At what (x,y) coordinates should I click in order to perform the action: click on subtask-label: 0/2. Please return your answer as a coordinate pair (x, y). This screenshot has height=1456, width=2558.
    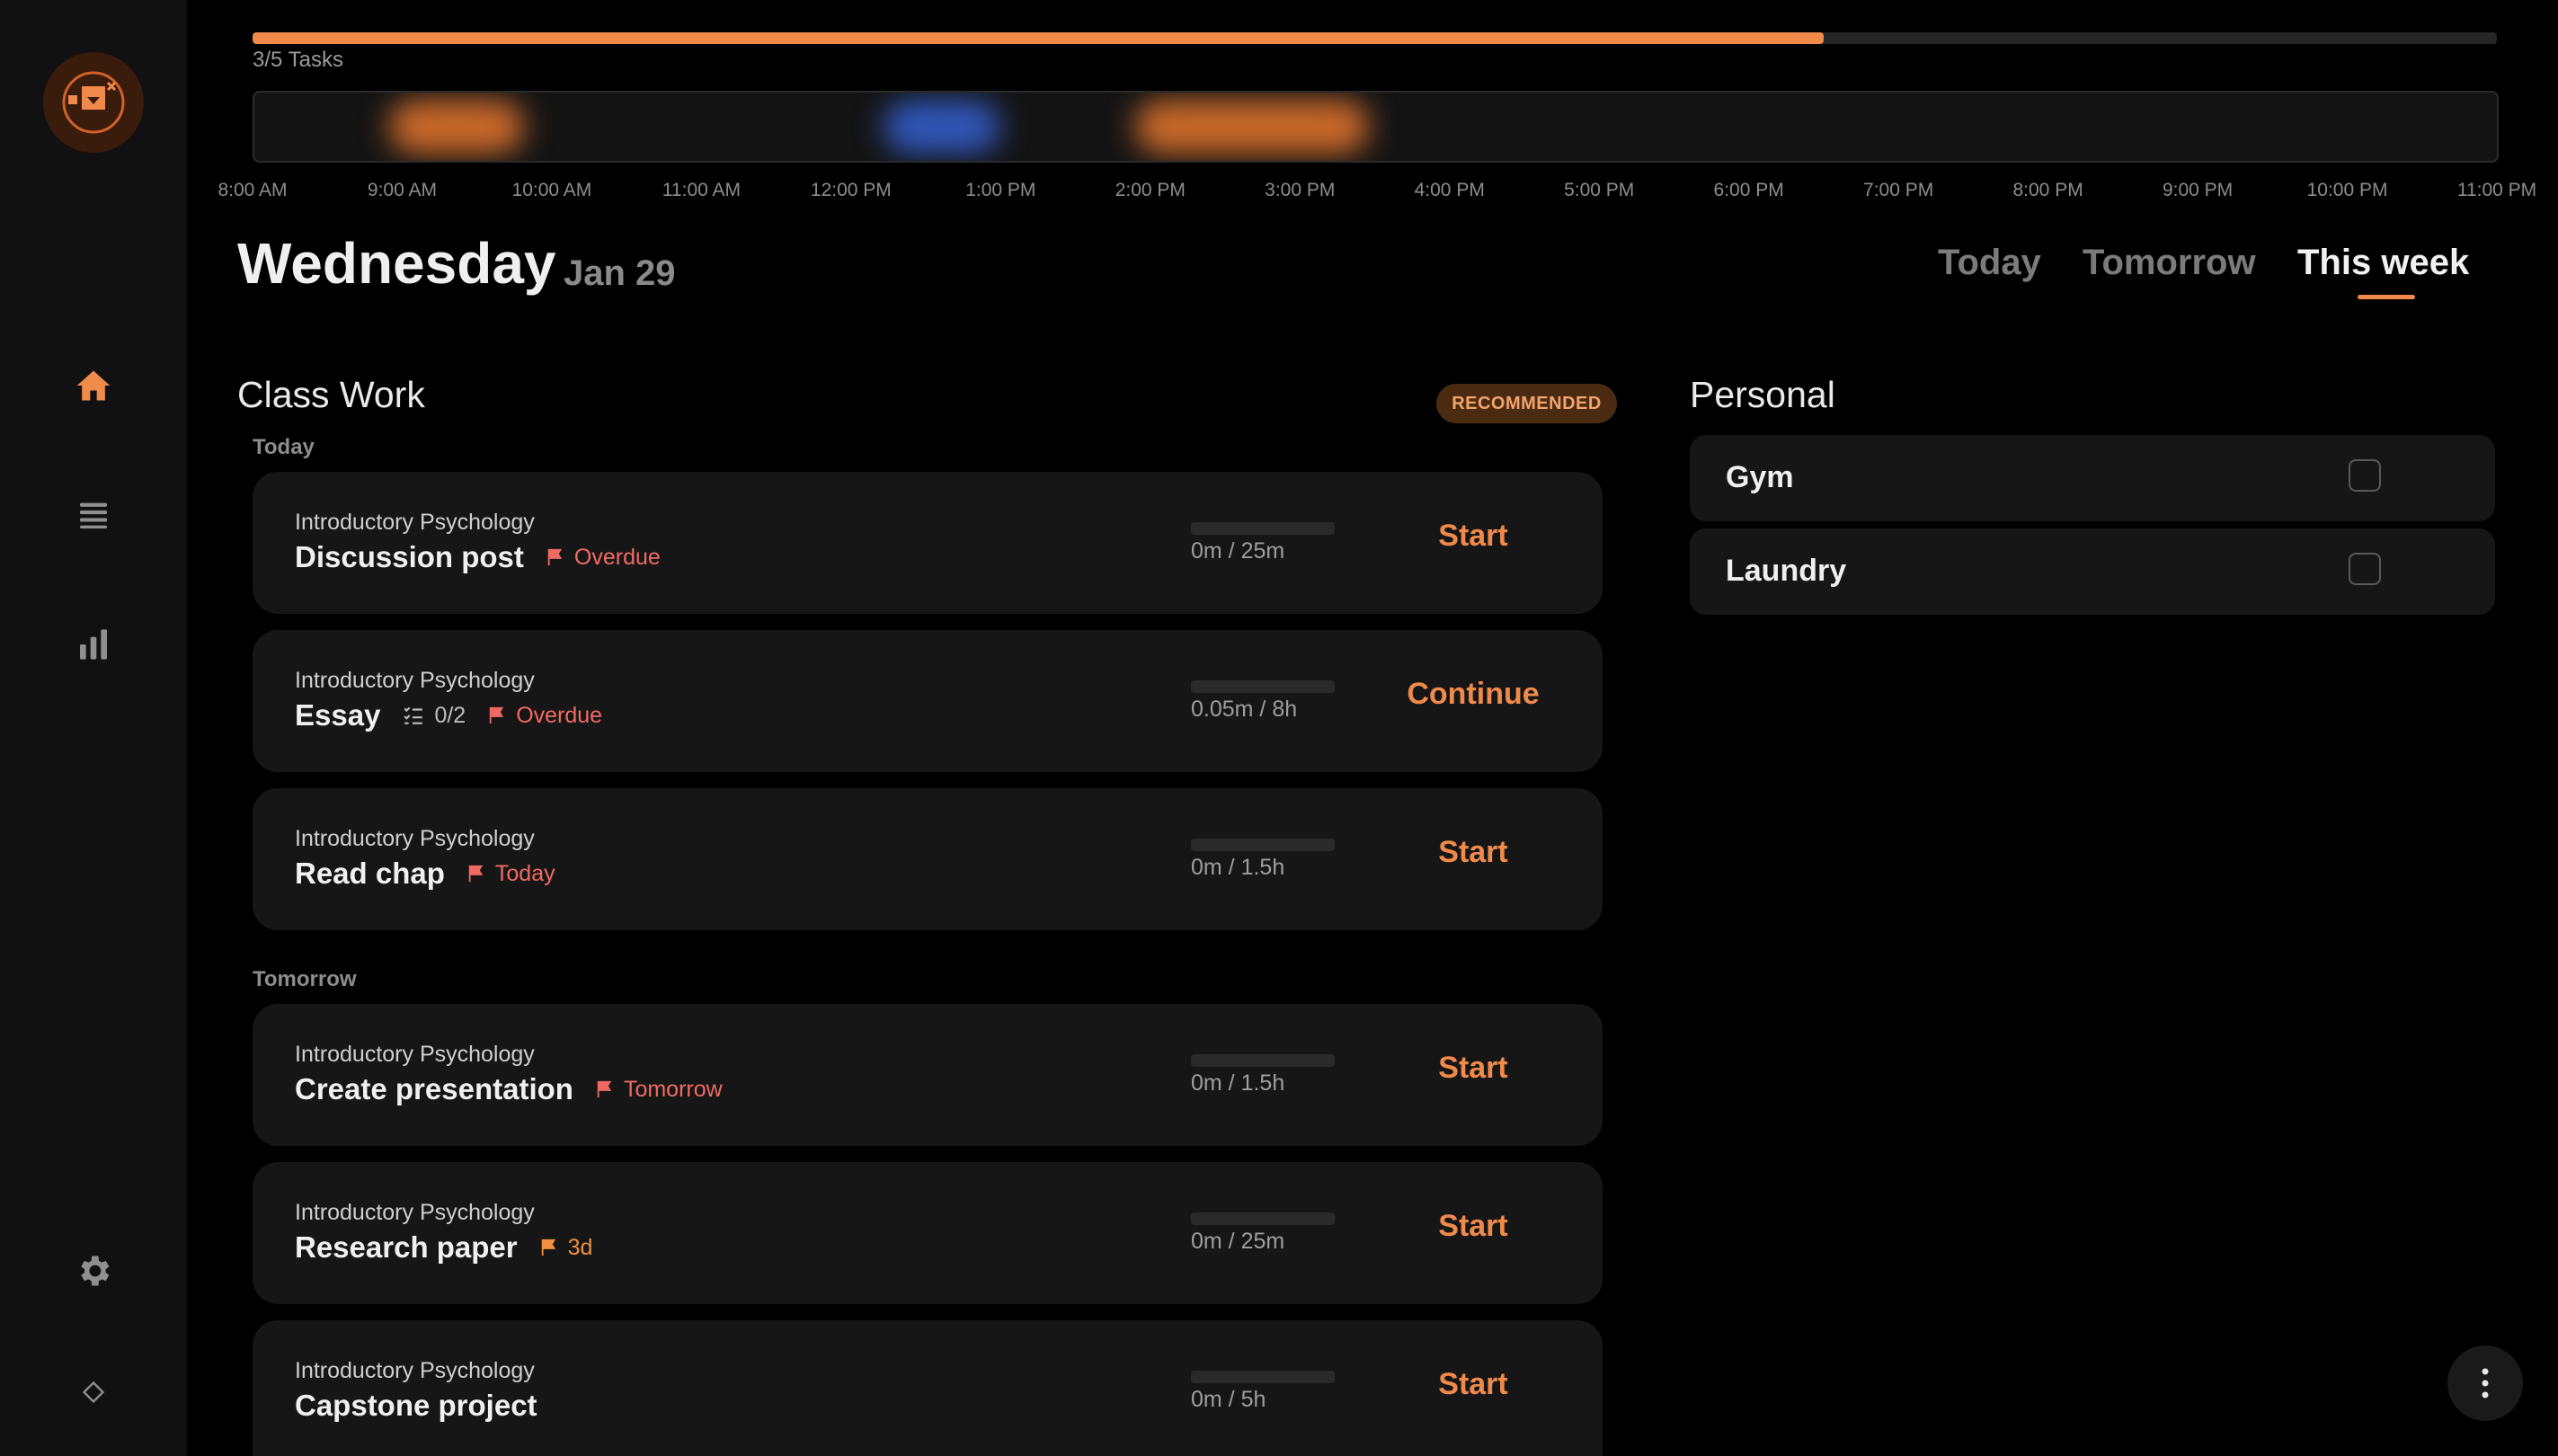
    Looking at the image, I should click on (450, 715).